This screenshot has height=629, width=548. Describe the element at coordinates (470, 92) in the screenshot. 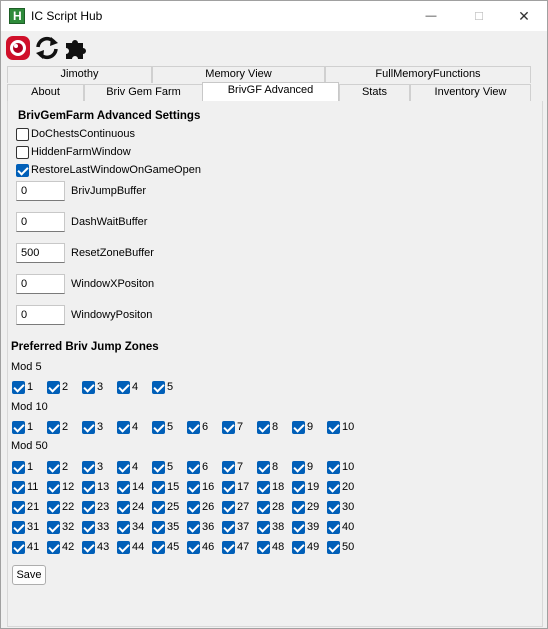

I see `tab-inventory-view: Inventory View` at that location.